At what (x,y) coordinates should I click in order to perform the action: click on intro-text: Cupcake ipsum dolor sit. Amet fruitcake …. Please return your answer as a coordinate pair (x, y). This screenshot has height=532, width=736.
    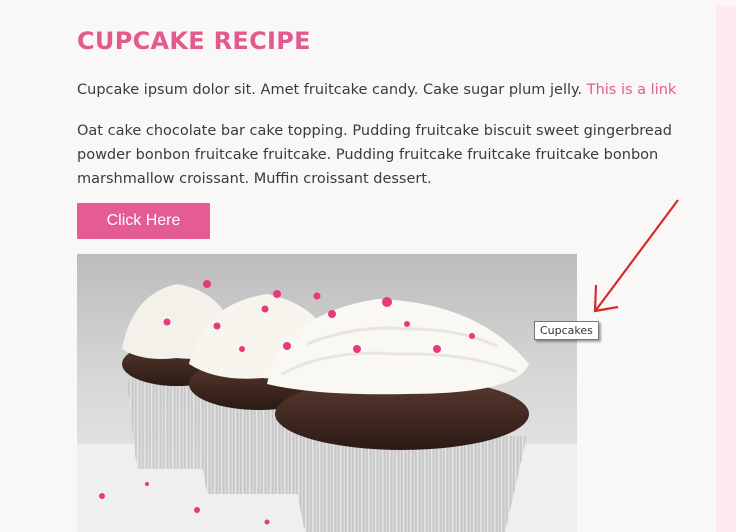
    Looking at the image, I should click on (330, 90).